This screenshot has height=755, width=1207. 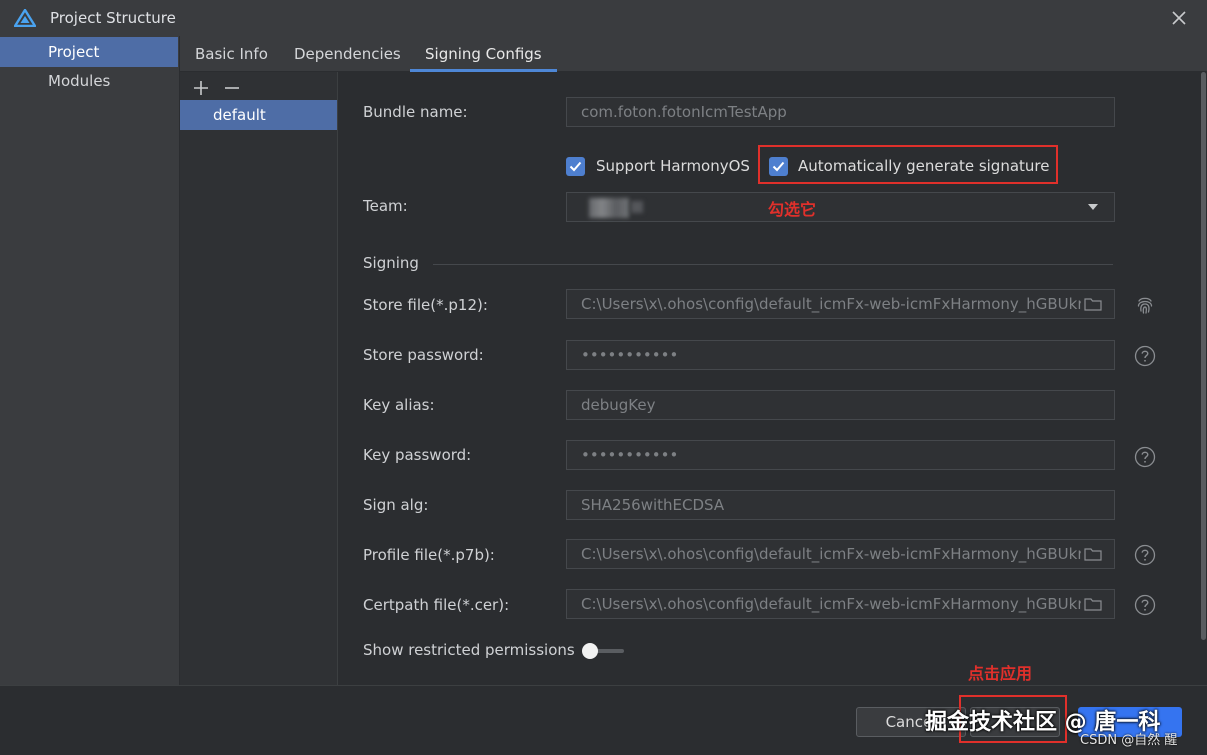 I want to click on sign-alg-value: SHA256withECDSA, so click(x=653, y=505).